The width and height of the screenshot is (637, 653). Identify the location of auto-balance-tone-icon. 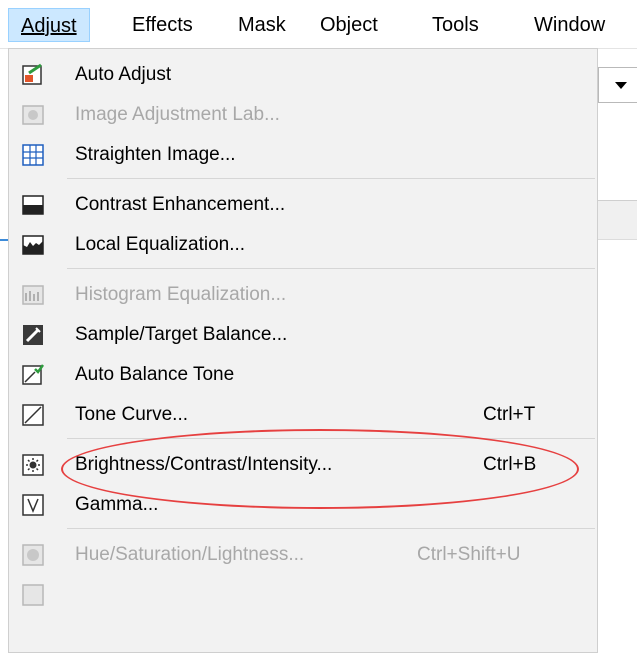
(33, 374).